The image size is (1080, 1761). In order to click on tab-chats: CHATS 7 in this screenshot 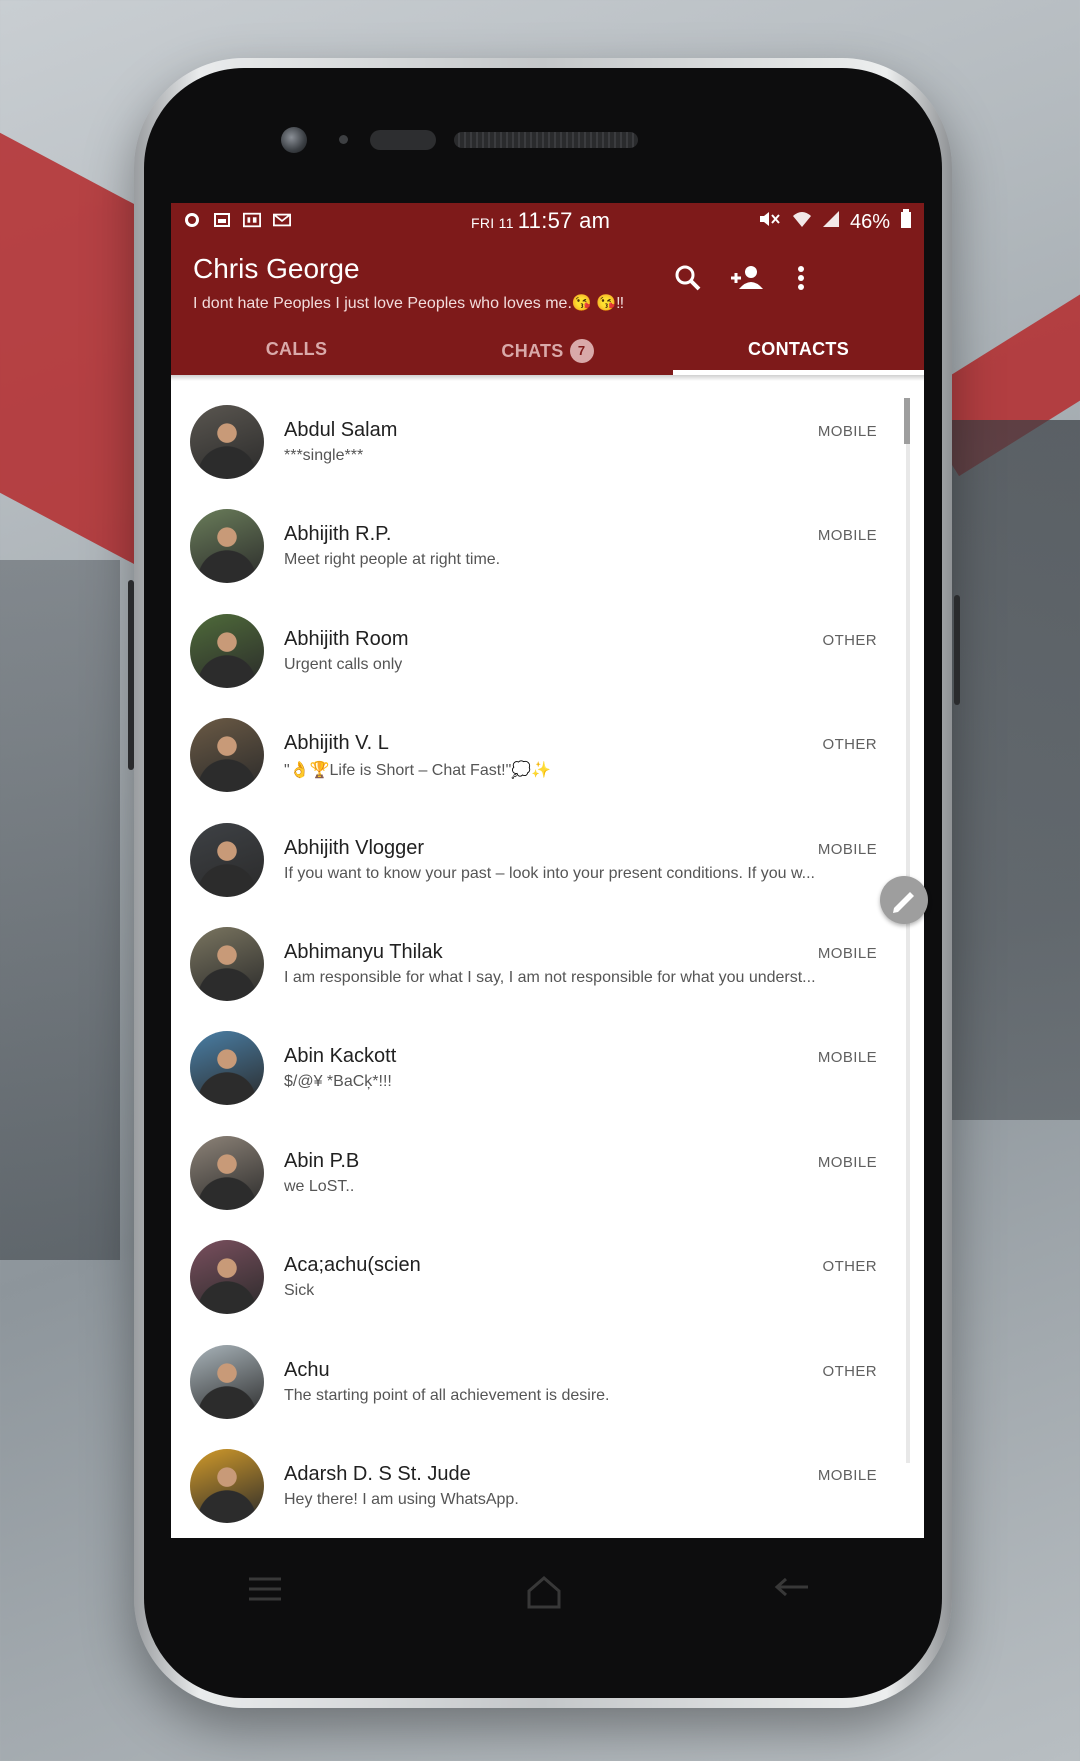, I will do `click(547, 351)`.